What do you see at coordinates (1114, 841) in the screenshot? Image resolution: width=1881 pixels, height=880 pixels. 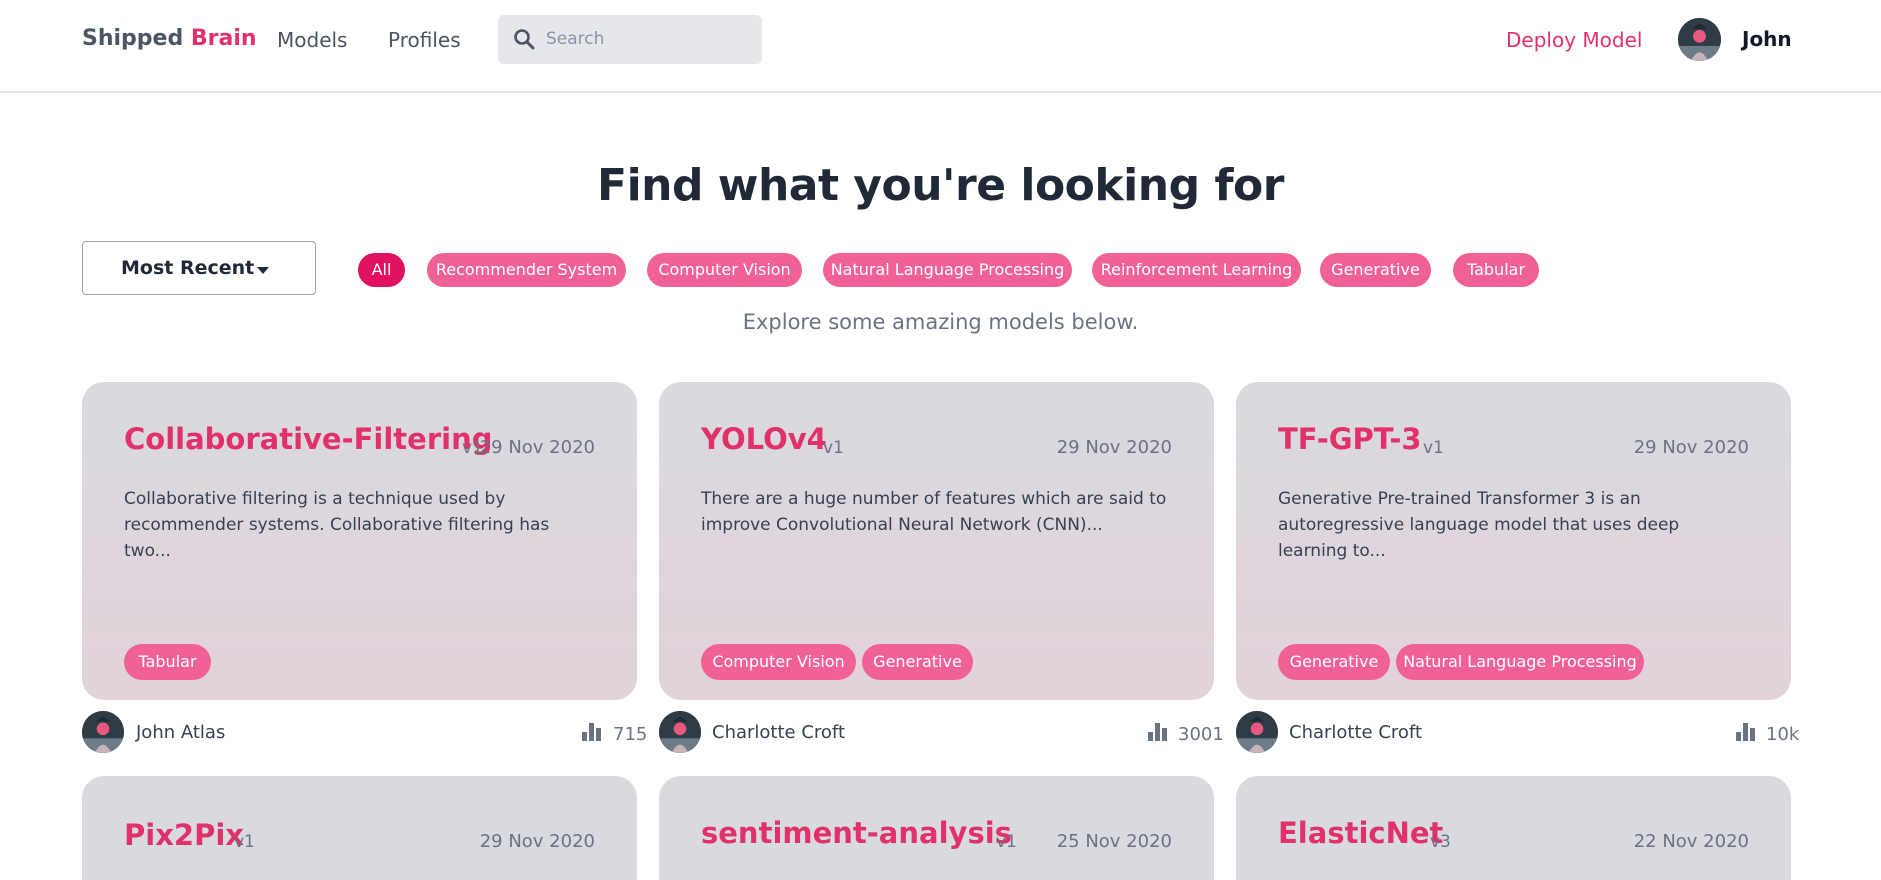 I see `model-date: 25 Nov 2020` at bounding box center [1114, 841].